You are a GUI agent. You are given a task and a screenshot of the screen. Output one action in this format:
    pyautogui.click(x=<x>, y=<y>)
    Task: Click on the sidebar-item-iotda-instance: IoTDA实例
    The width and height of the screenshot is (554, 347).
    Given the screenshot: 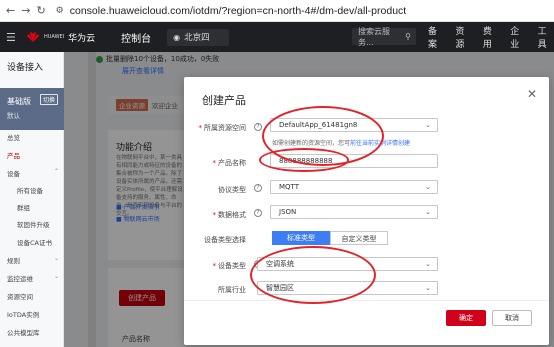 What is the action you would take?
    pyautogui.click(x=23, y=314)
    